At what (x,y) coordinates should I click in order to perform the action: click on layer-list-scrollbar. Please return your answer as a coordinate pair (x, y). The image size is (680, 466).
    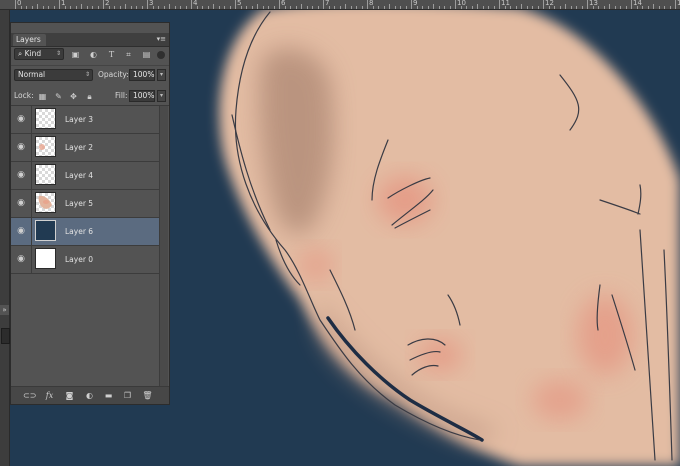
    Looking at the image, I should click on (163, 246).